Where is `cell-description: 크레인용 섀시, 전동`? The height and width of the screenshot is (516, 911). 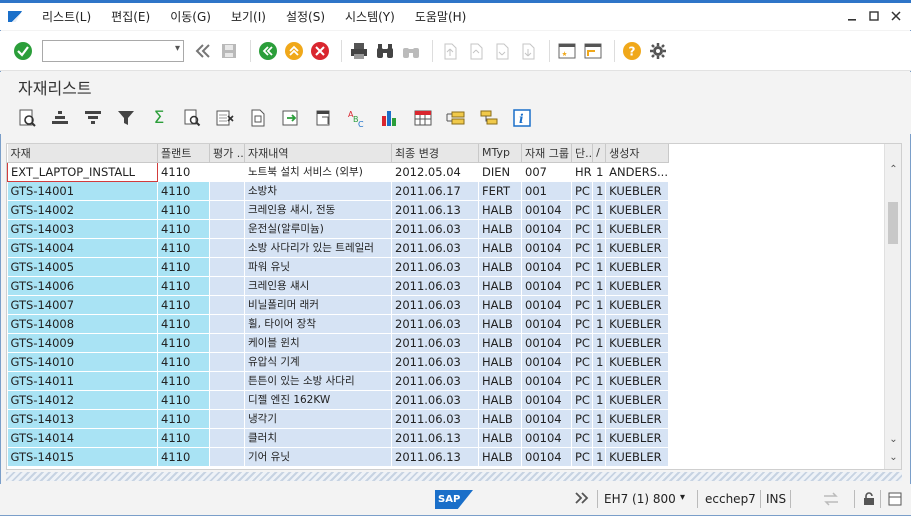 cell-description: 크레인용 섀시, 전동 is located at coordinates (318, 210).